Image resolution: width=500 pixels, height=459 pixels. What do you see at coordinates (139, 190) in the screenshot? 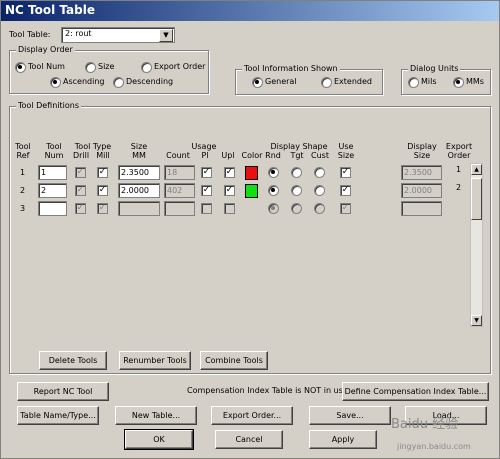
I see `row2-size-field: 2.0000` at bounding box center [139, 190].